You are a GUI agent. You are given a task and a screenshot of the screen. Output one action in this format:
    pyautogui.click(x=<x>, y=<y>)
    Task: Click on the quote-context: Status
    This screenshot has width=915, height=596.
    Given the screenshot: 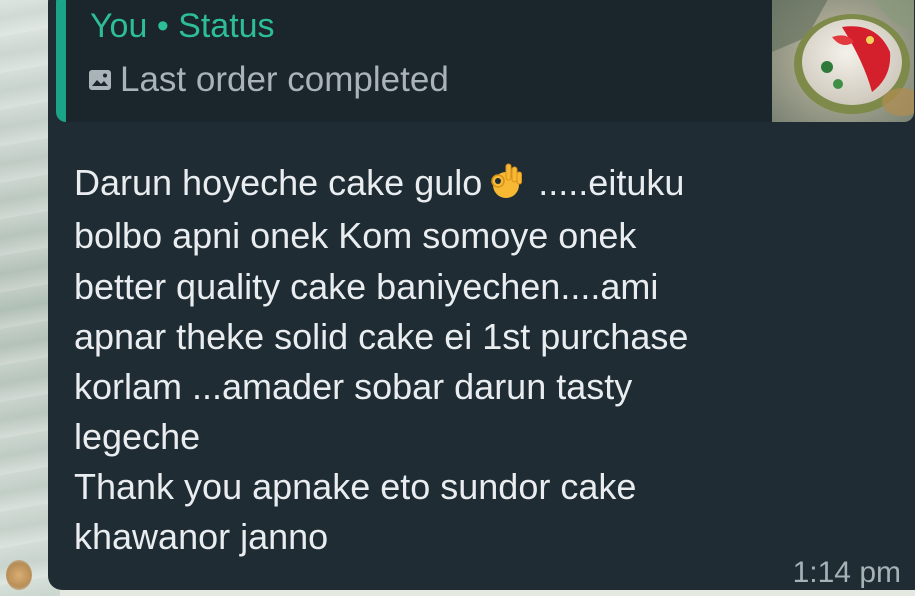 What is the action you would take?
    pyautogui.click(x=226, y=26)
    